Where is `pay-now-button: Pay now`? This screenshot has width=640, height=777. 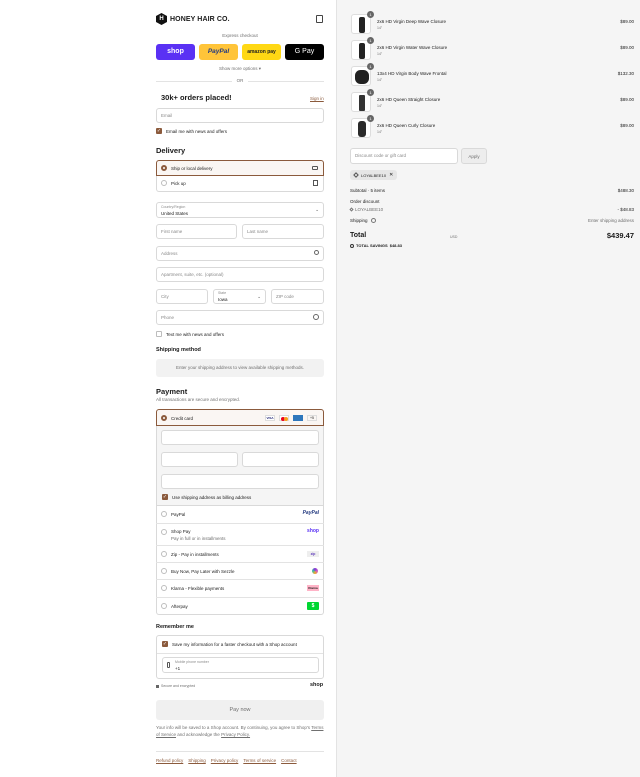
pay-now-button: Pay now is located at coordinates (240, 710).